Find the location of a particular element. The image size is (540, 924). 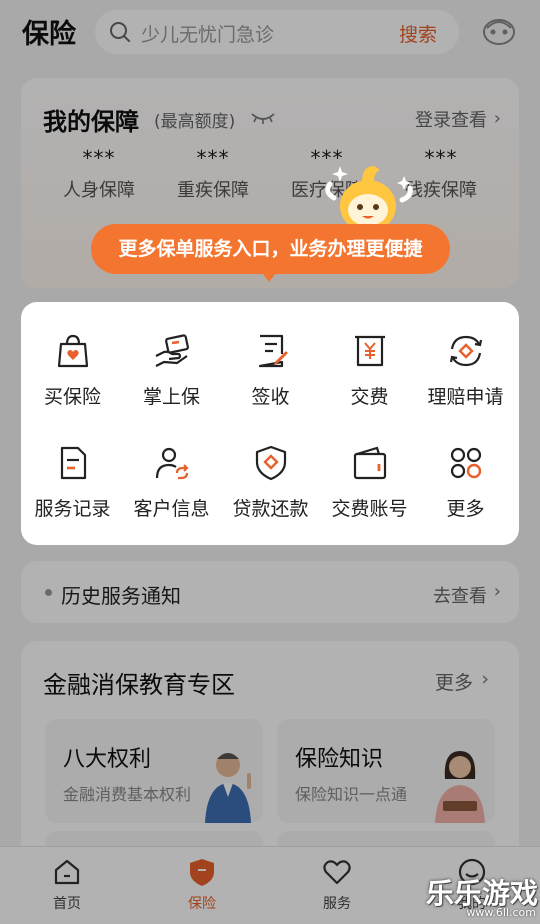

document-sign-icon is located at coordinates (272, 351).